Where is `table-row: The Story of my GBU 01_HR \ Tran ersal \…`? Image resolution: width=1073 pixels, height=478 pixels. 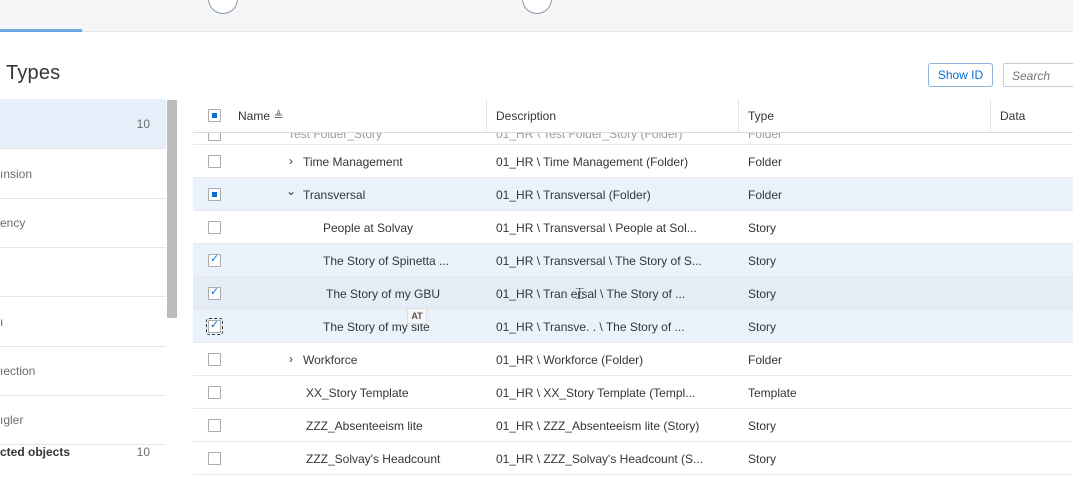 table-row: The Story of my GBU 01_HR \ Tran ersal \… is located at coordinates (633, 293).